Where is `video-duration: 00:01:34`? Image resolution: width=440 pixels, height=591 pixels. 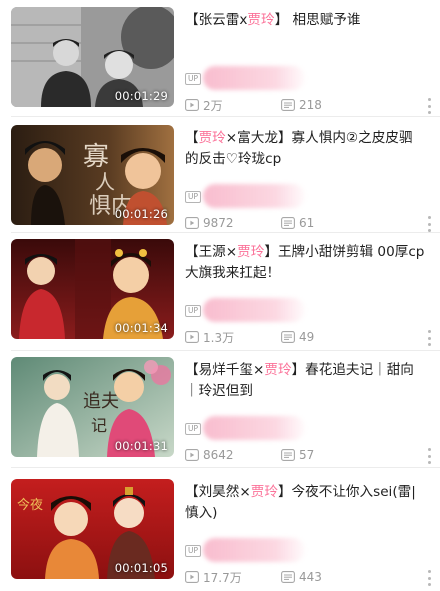 video-duration: 00:01:34 is located at coordinates (141, 328).